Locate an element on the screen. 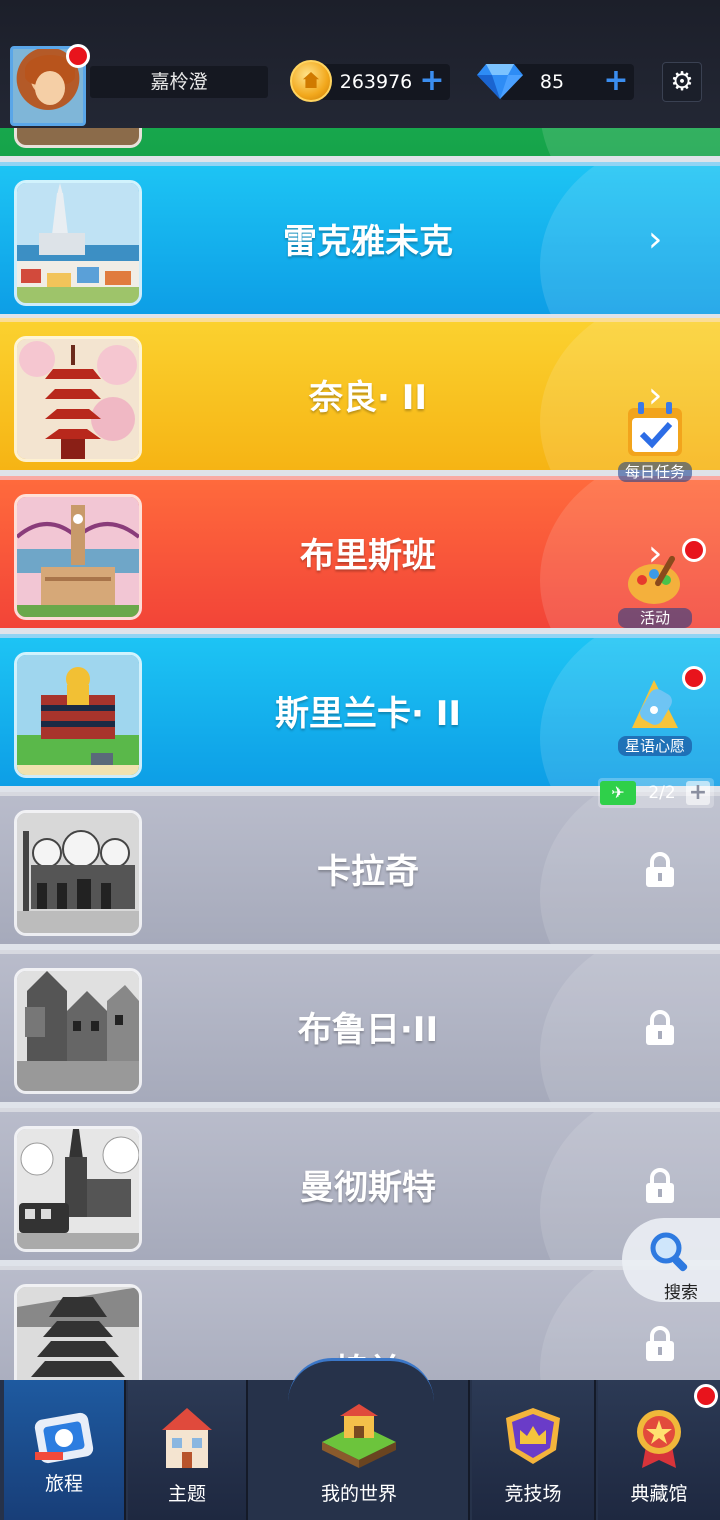 Image resolution: width=720 pixels, height=1520 pixels. star-wish-label: 星语心愿 is located at coordinates (655, 746).